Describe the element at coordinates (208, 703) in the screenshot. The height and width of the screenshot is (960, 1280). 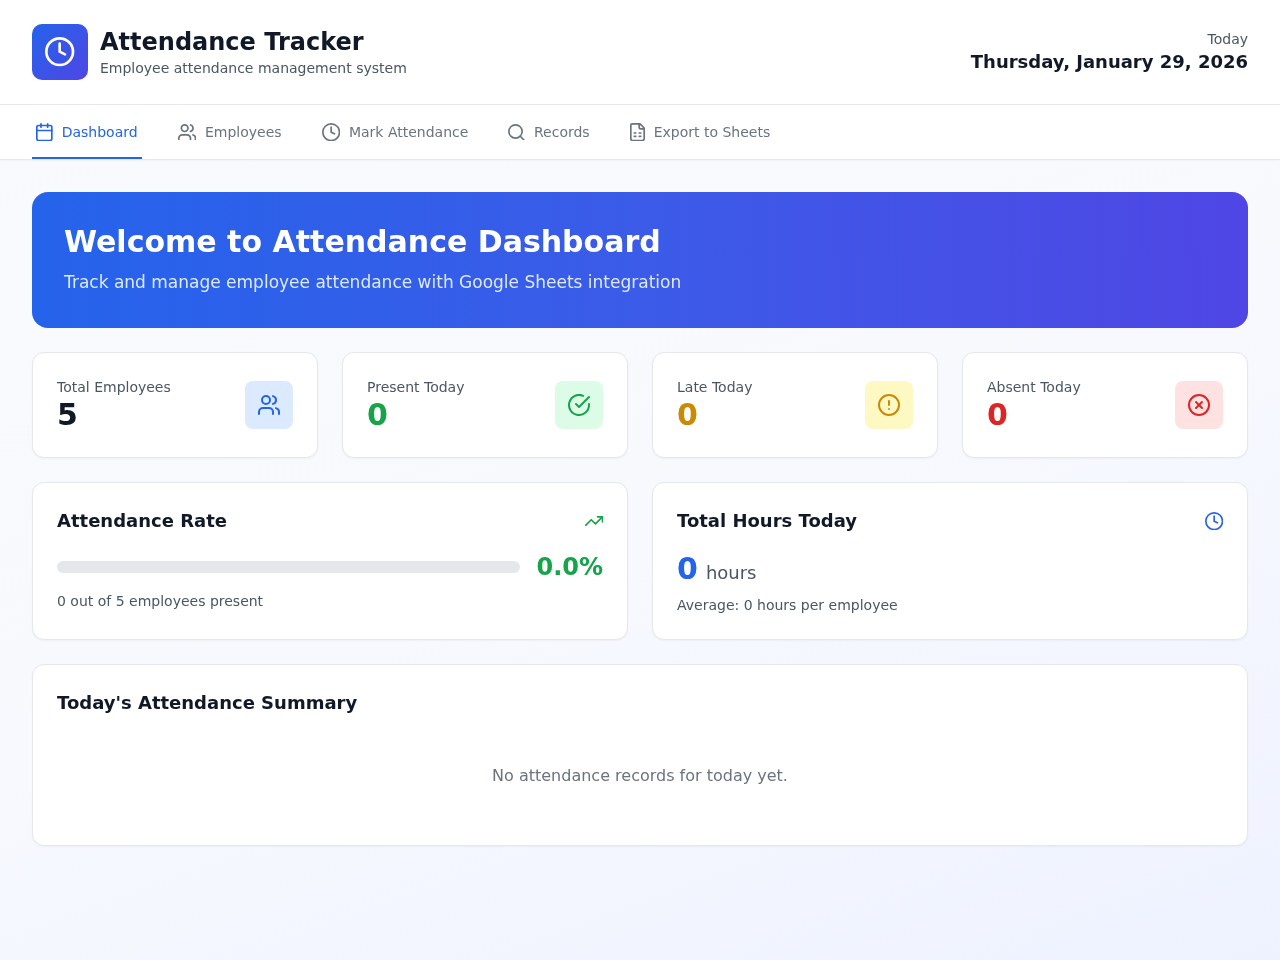
I see `card-title: Today's Attendance Summary` at that location.